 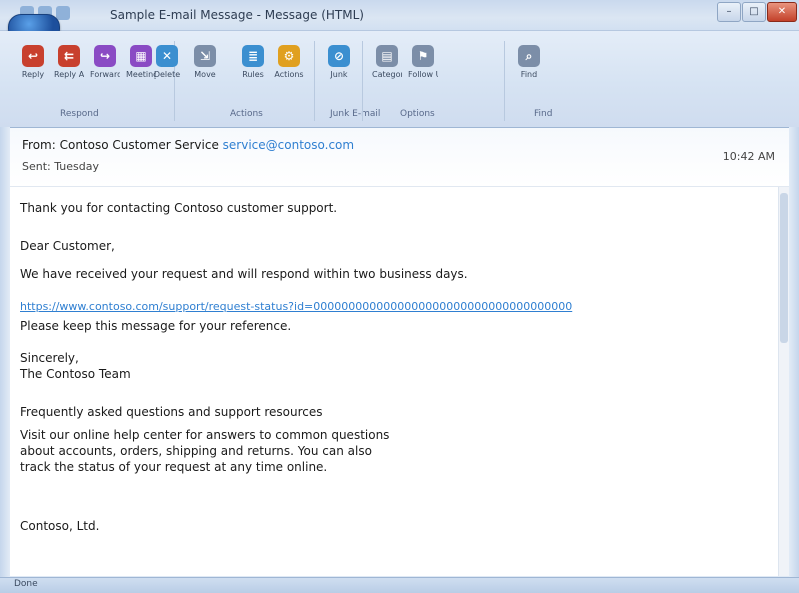 What do you see at coordinates (75, 374) in the screenshot?
I see `signature-line: The Contoso Team` at bounding box center [75, 374].